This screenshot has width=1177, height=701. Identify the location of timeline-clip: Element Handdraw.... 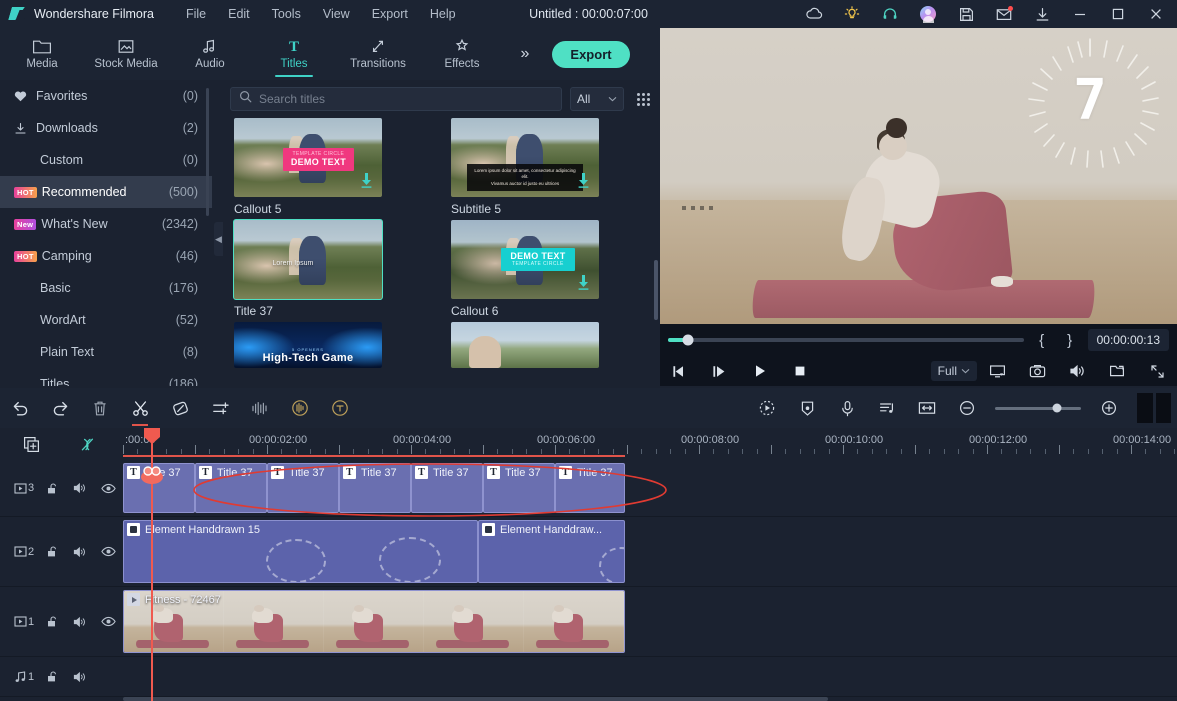
(551, 551).